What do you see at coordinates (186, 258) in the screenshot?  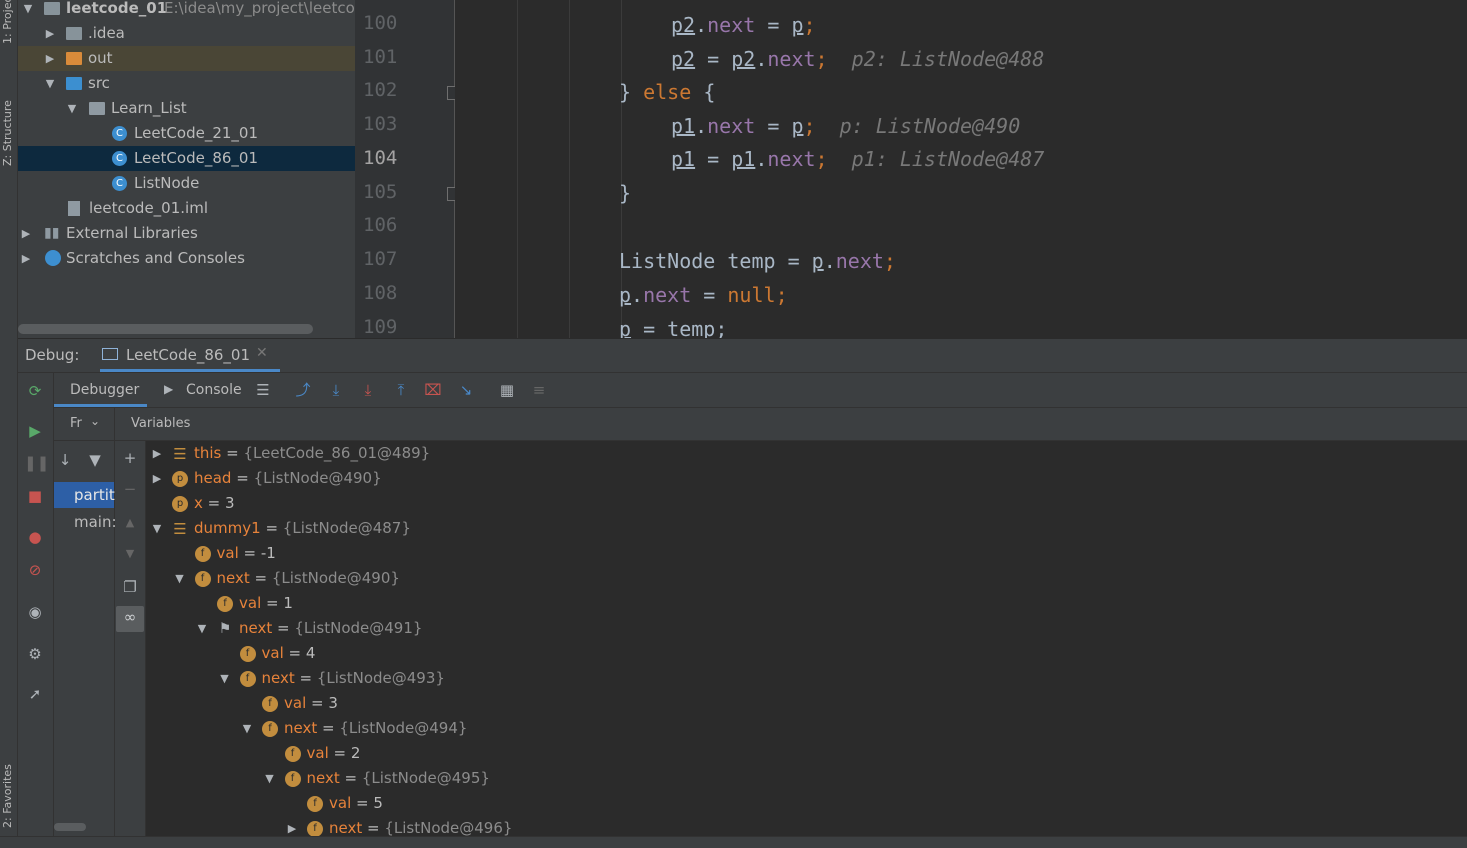 I see `tree-item-scratches: ▶ Scratches and Consoles` at bounding box center [186, 258].